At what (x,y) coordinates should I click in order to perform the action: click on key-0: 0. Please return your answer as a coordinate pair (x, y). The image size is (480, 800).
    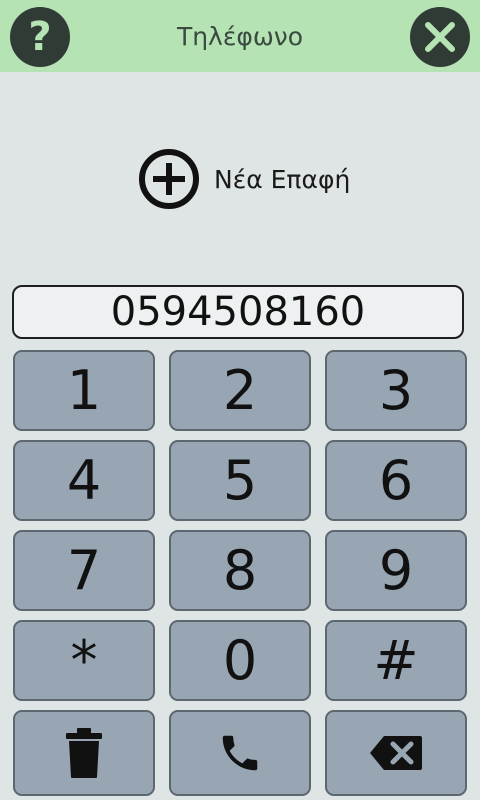
    Looking at the image, I should click on (240, 660).